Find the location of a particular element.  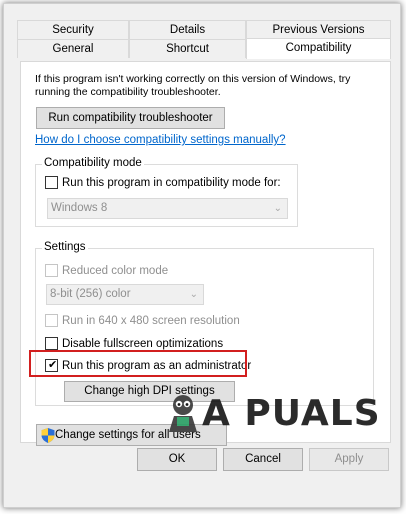

color-depth-select: 8-bit (256) color ⌄ is located at coordinates (125, 294).